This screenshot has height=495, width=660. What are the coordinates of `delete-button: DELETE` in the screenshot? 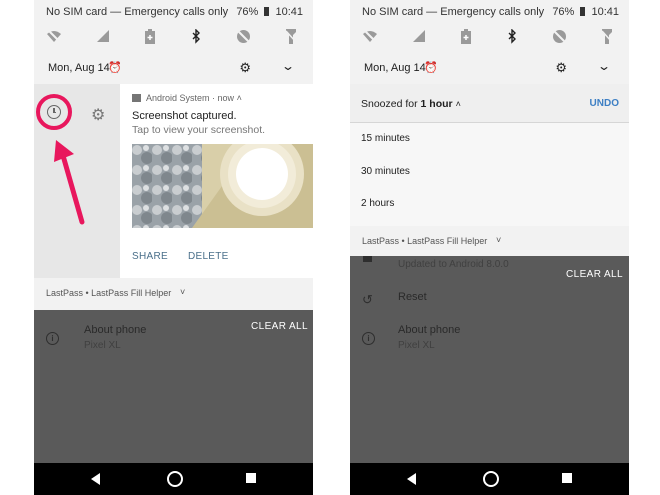 It's located at (208, 256).